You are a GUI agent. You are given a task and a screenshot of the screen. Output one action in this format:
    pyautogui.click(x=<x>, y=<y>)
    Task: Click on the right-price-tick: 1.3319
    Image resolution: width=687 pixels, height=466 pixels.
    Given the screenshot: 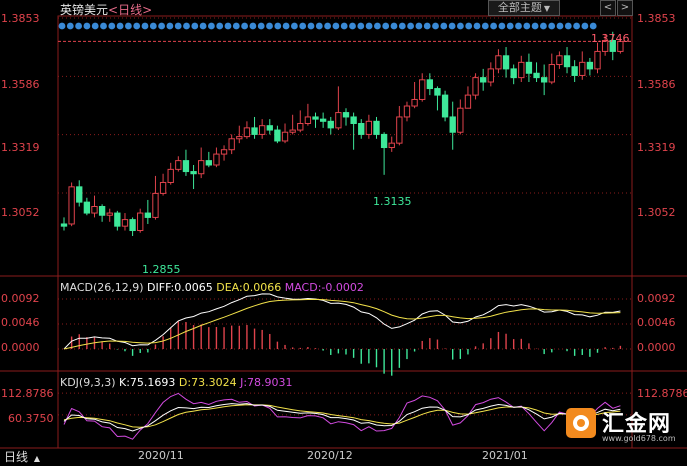 What is the action you would take?
    pyautogui.click(x=656, y=147)
    